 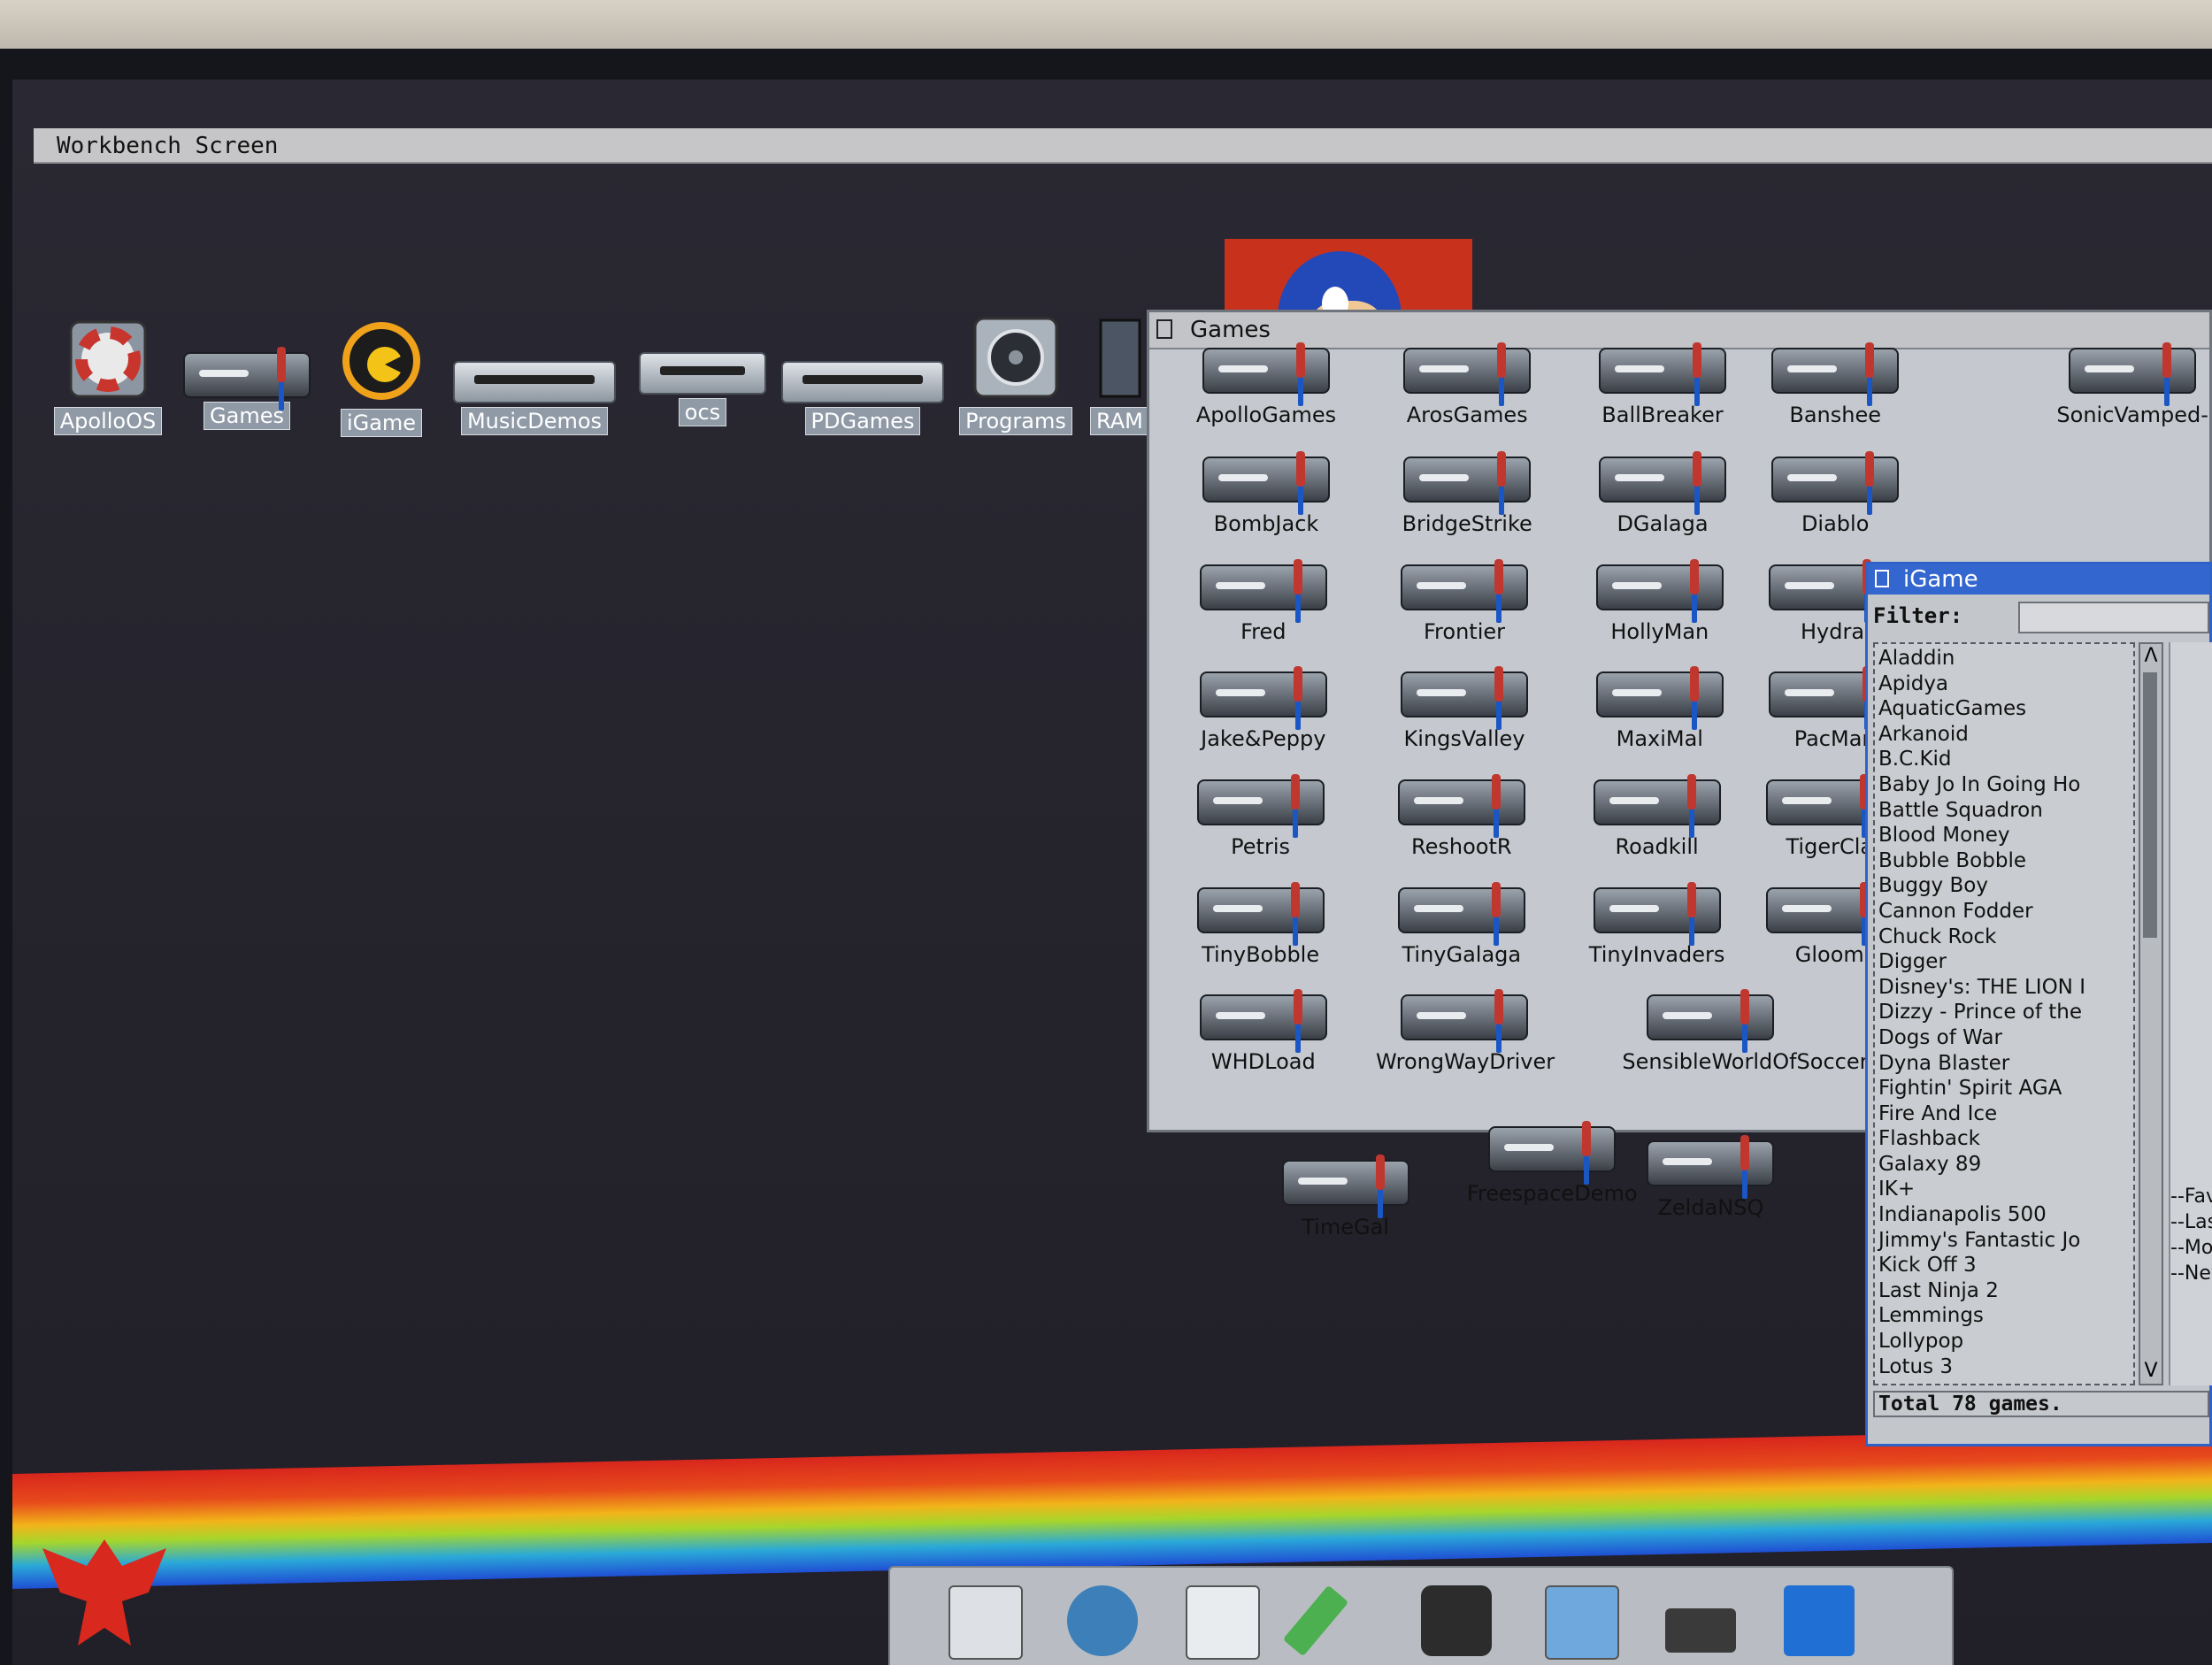 I want to click on side-link: --Nev, so click(x=2191, y=1273).